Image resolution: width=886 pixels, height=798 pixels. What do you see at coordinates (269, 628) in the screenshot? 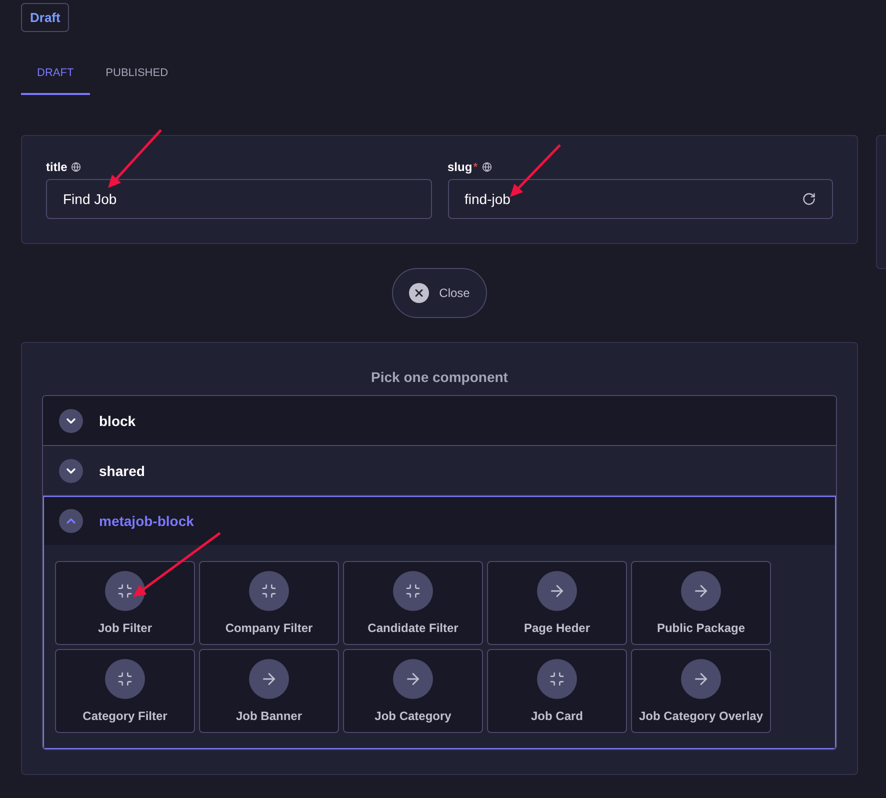
I see `component-name: Company Filter` at bounding box center [269, 628].